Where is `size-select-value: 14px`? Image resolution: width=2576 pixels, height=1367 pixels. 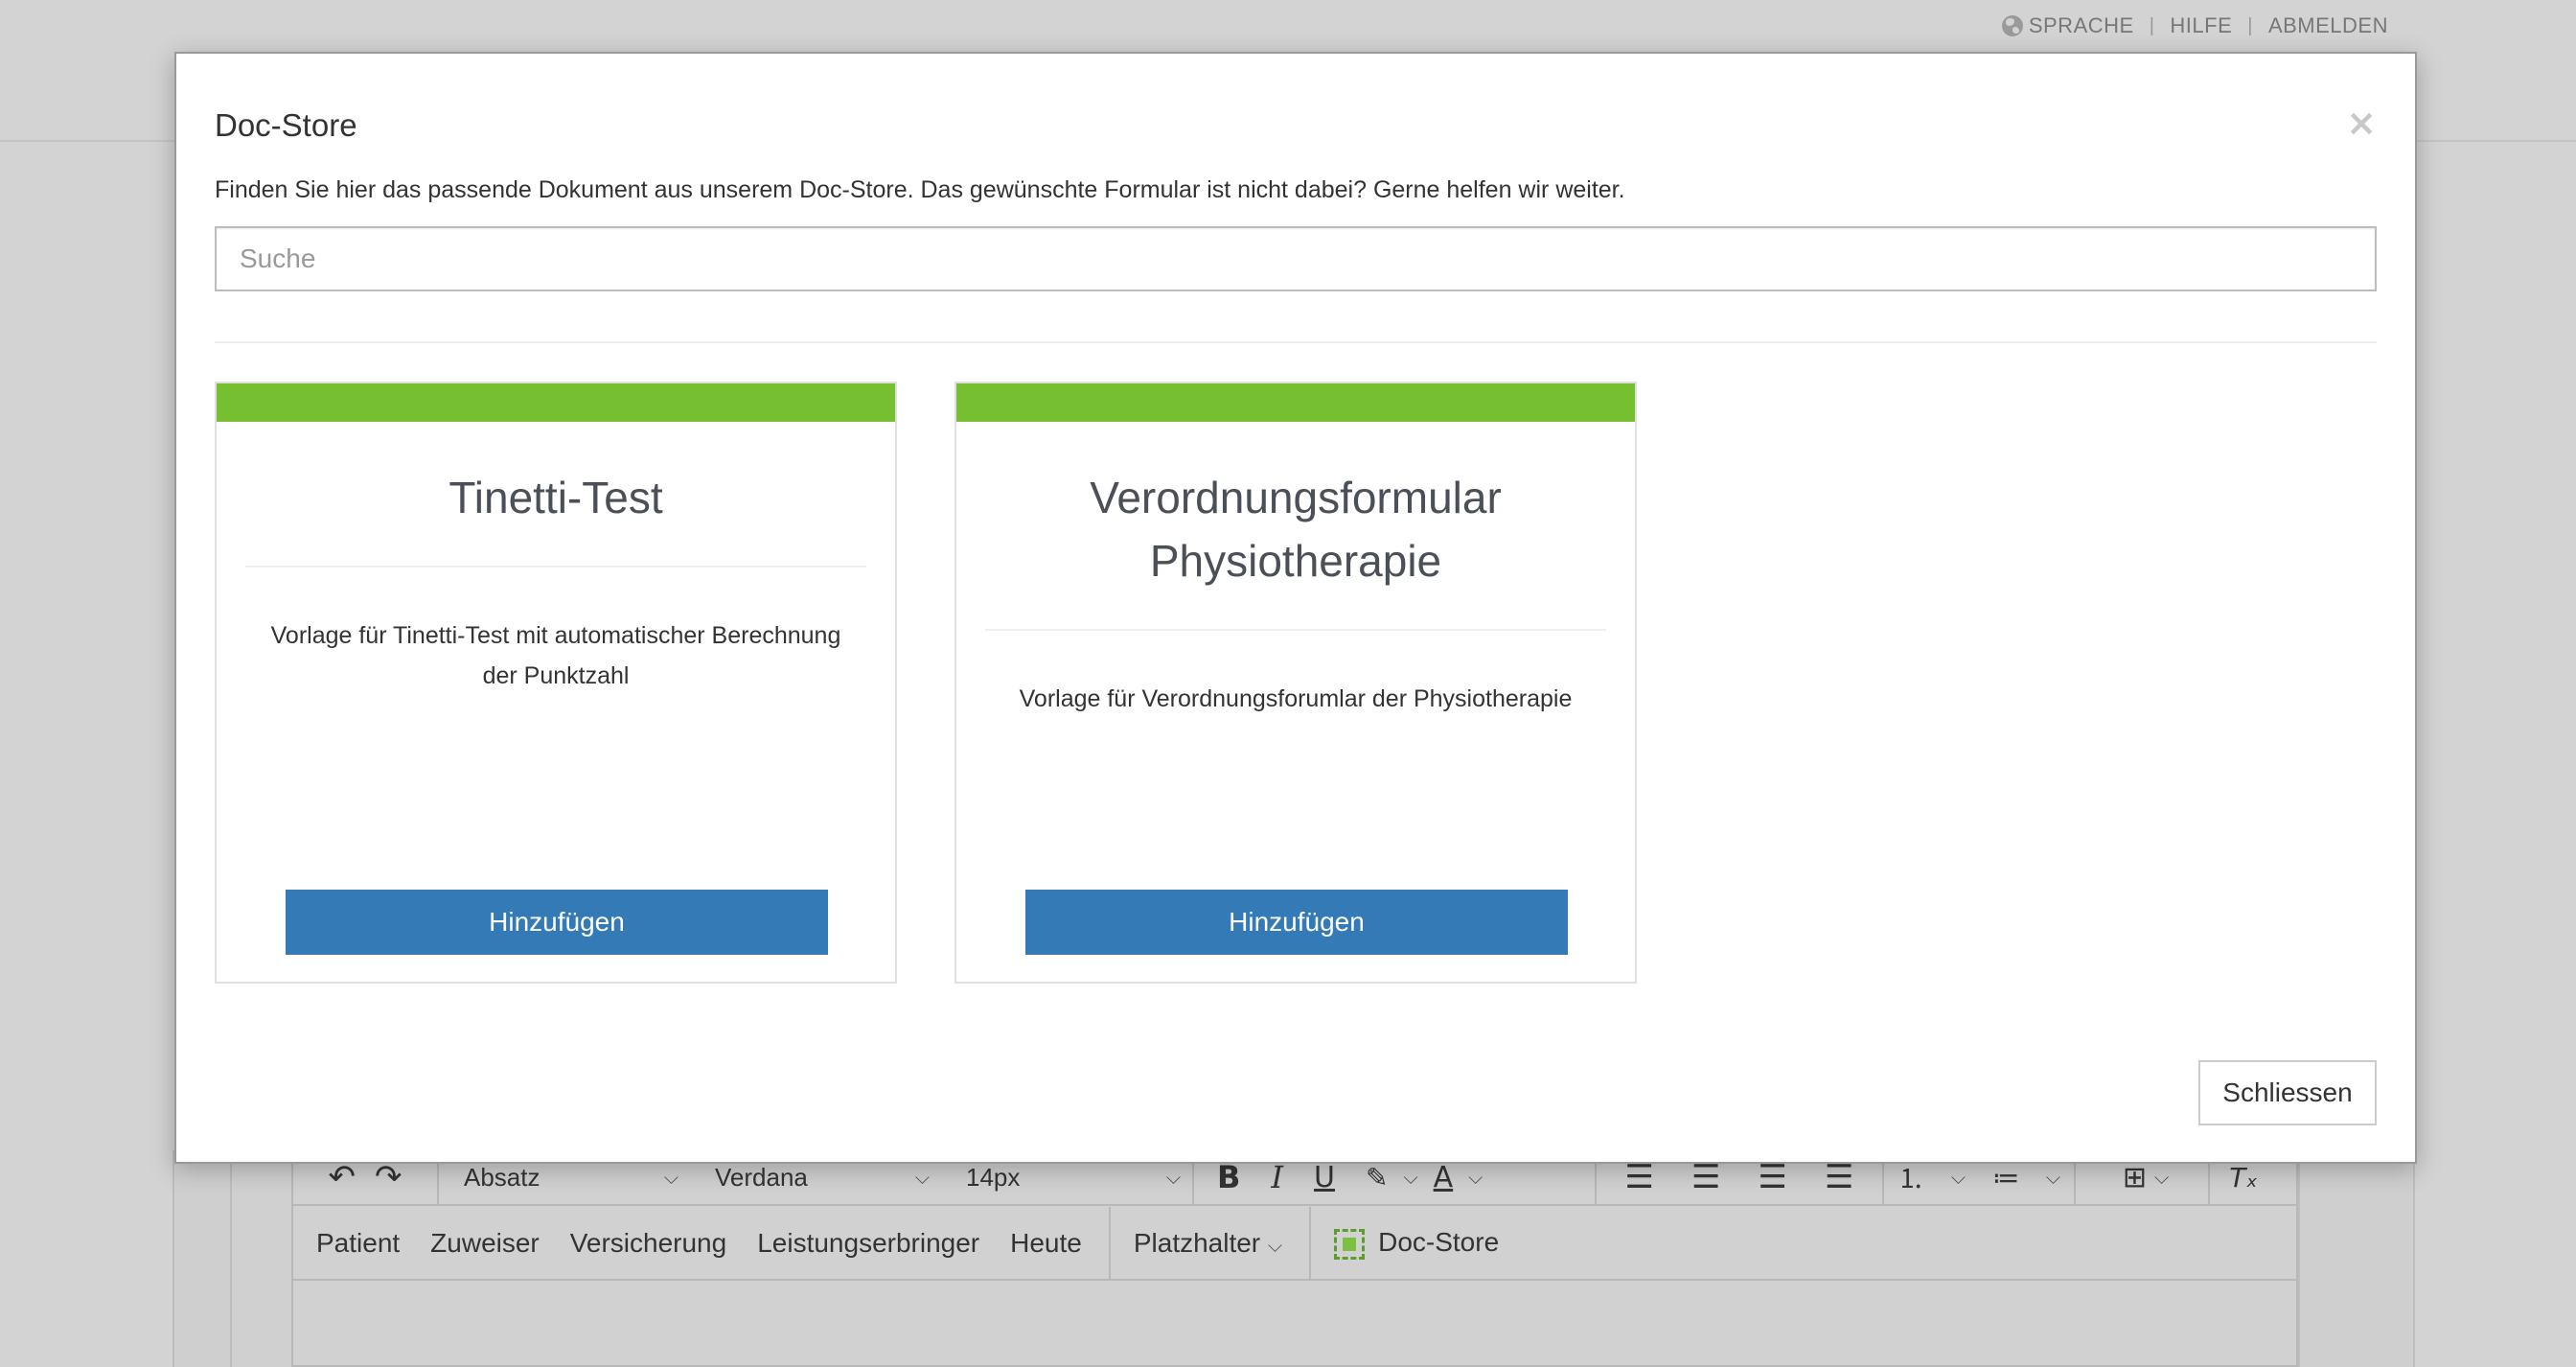 size-select-value: 14px is located at coordinates (993, 1177).